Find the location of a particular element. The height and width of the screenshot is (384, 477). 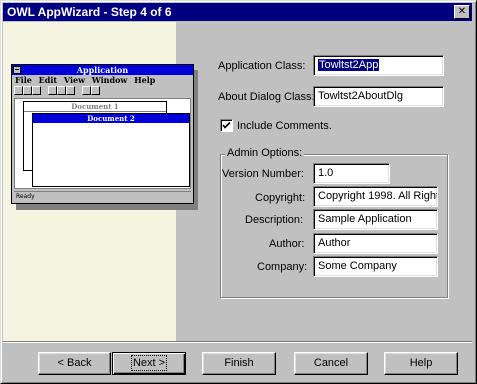

illustration-menu-window: Window is located at coordinates (109, 80).